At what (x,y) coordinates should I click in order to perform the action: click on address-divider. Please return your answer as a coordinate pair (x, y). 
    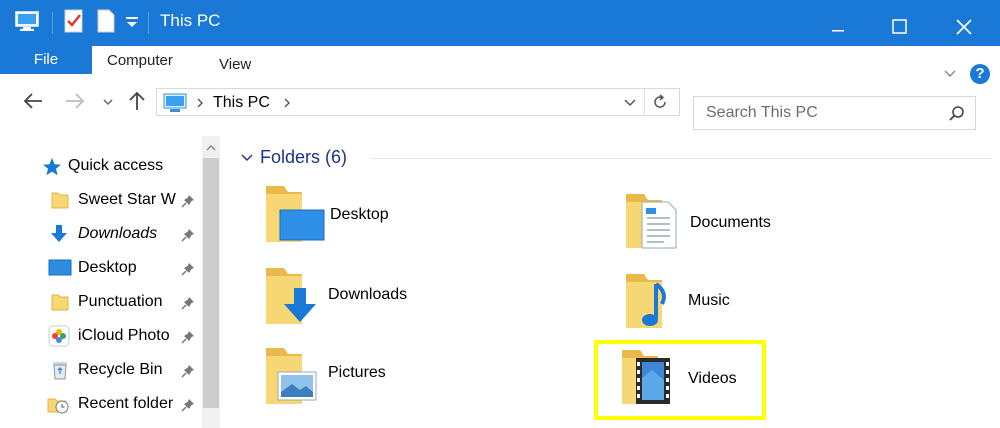
    Looking at the image, I should click on (644, 102).